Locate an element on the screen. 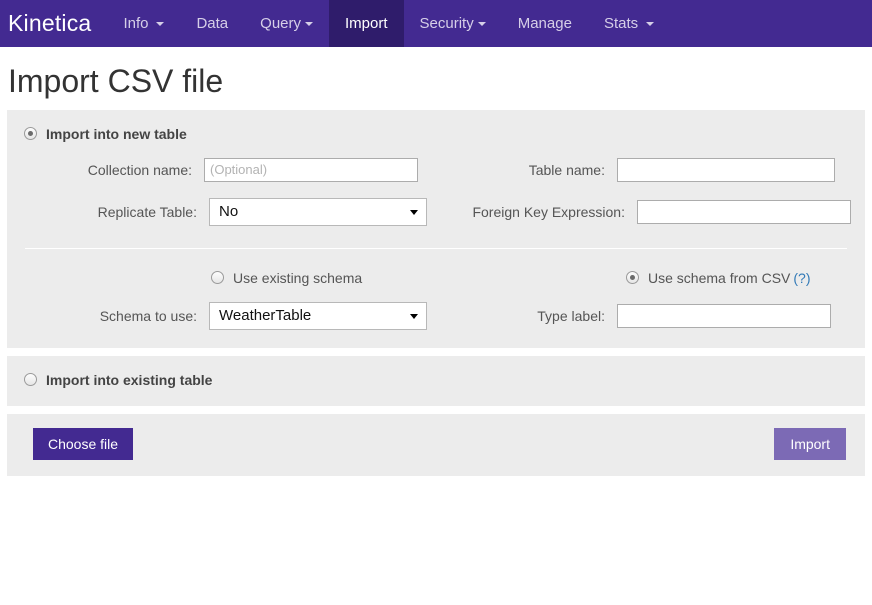 This screenshot has width=872, height=605. actions-inner: Choose file Import is located at coordinates (436, 443).